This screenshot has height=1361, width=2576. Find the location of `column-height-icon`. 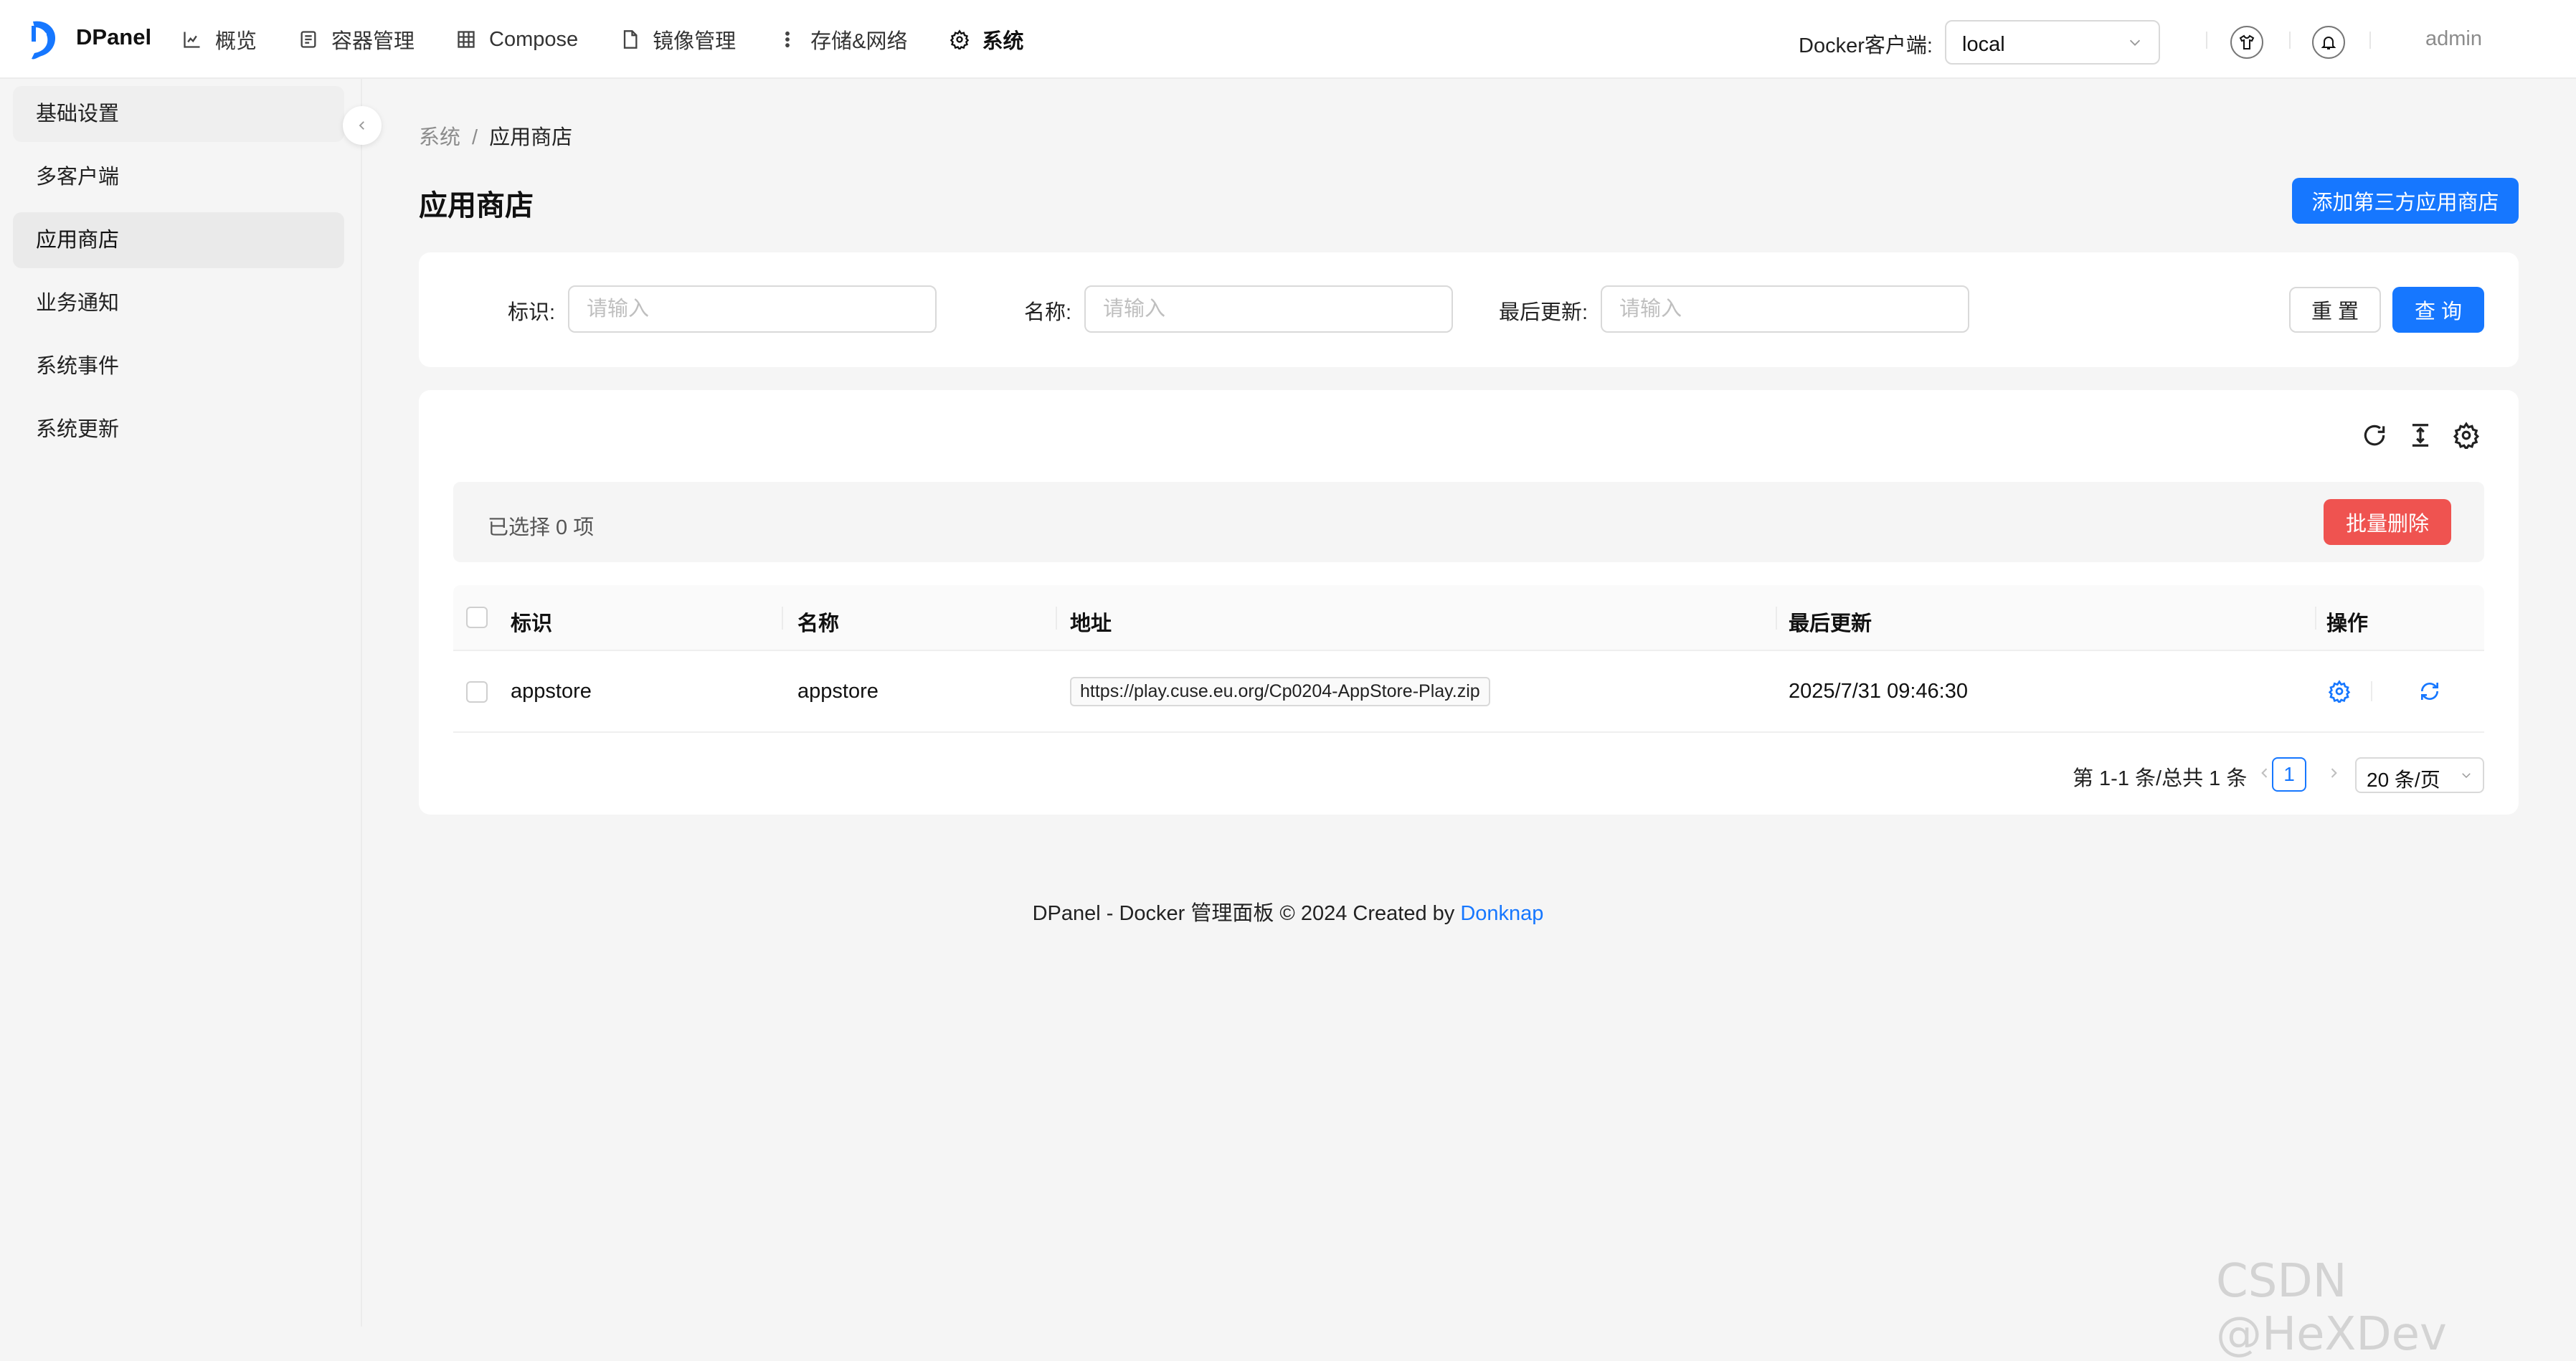

column-height-icon is located at coordinates (2420, 436).